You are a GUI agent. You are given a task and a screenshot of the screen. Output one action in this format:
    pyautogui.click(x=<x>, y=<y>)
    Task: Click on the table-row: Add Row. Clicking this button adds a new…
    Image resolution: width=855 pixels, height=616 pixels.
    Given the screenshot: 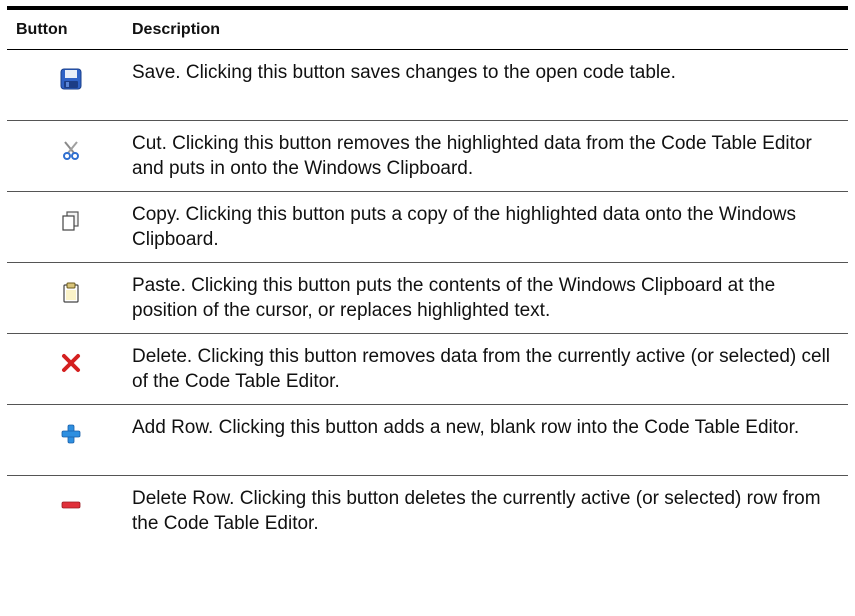 What is the action you would take?
    pyautogui.click(x=427, y=440)
    